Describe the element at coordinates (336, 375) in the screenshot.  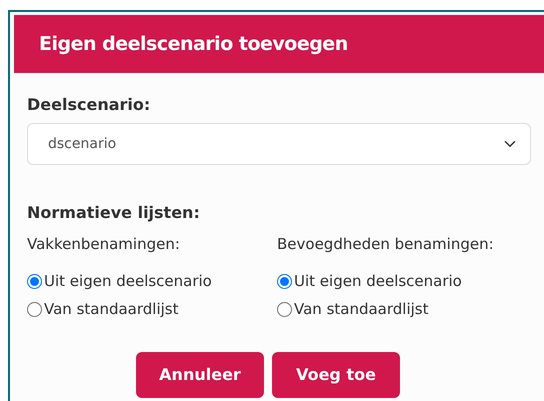
I see `add-button: Voeg toe` at that location.